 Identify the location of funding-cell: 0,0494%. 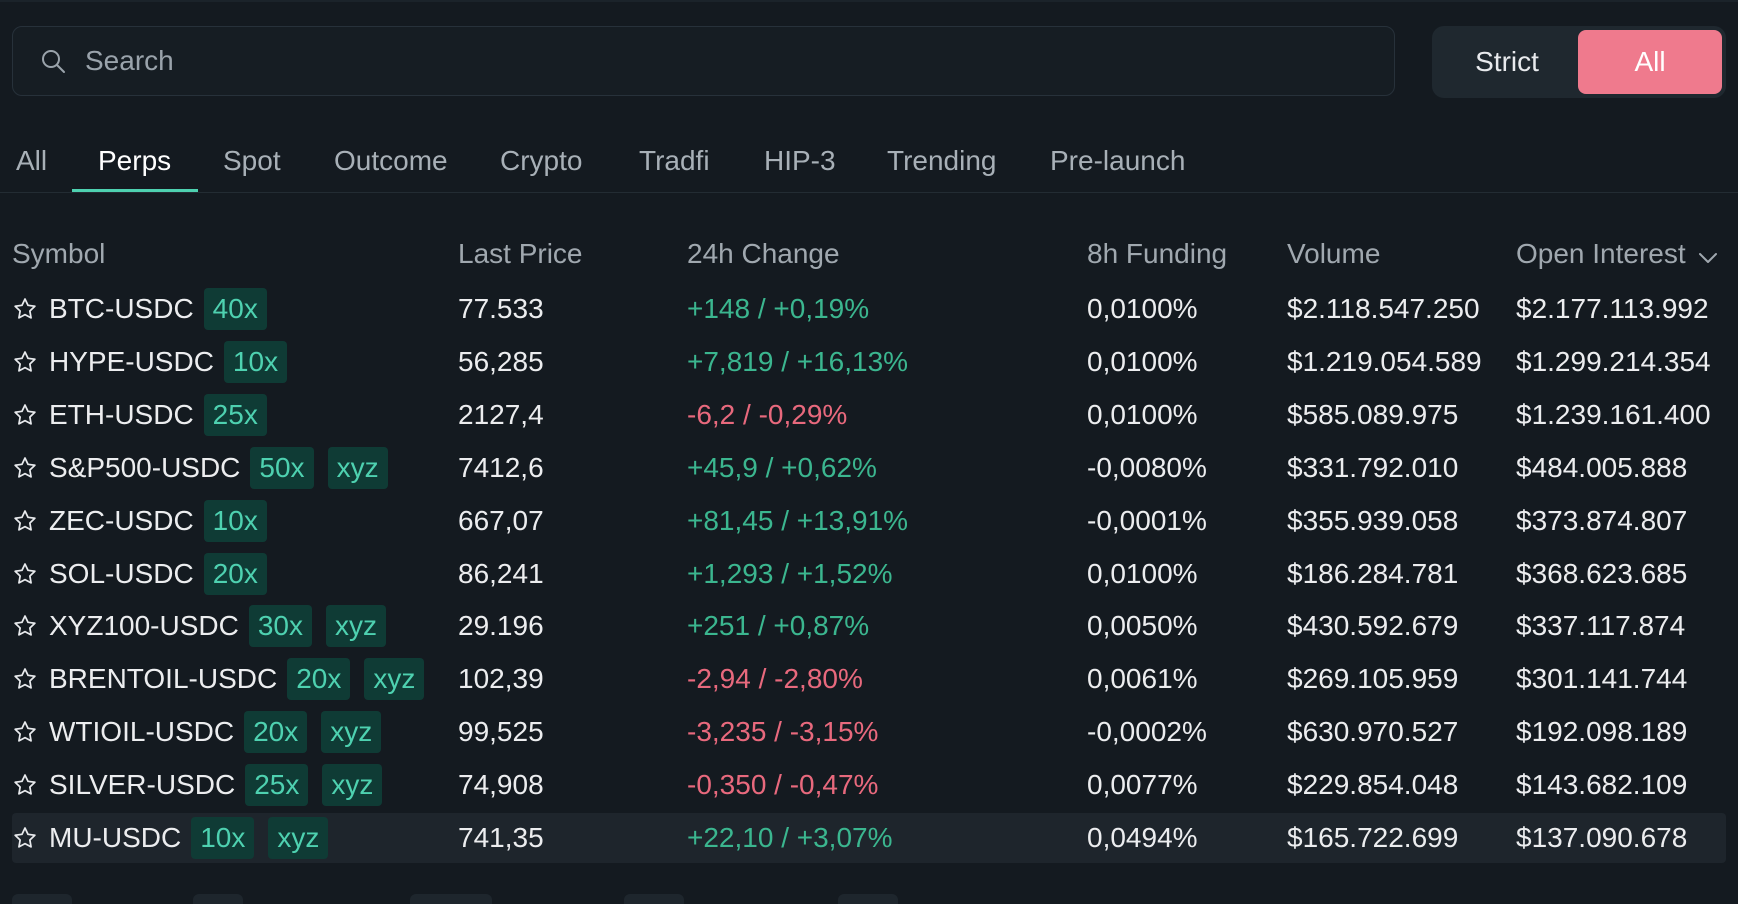
(1142, 837).